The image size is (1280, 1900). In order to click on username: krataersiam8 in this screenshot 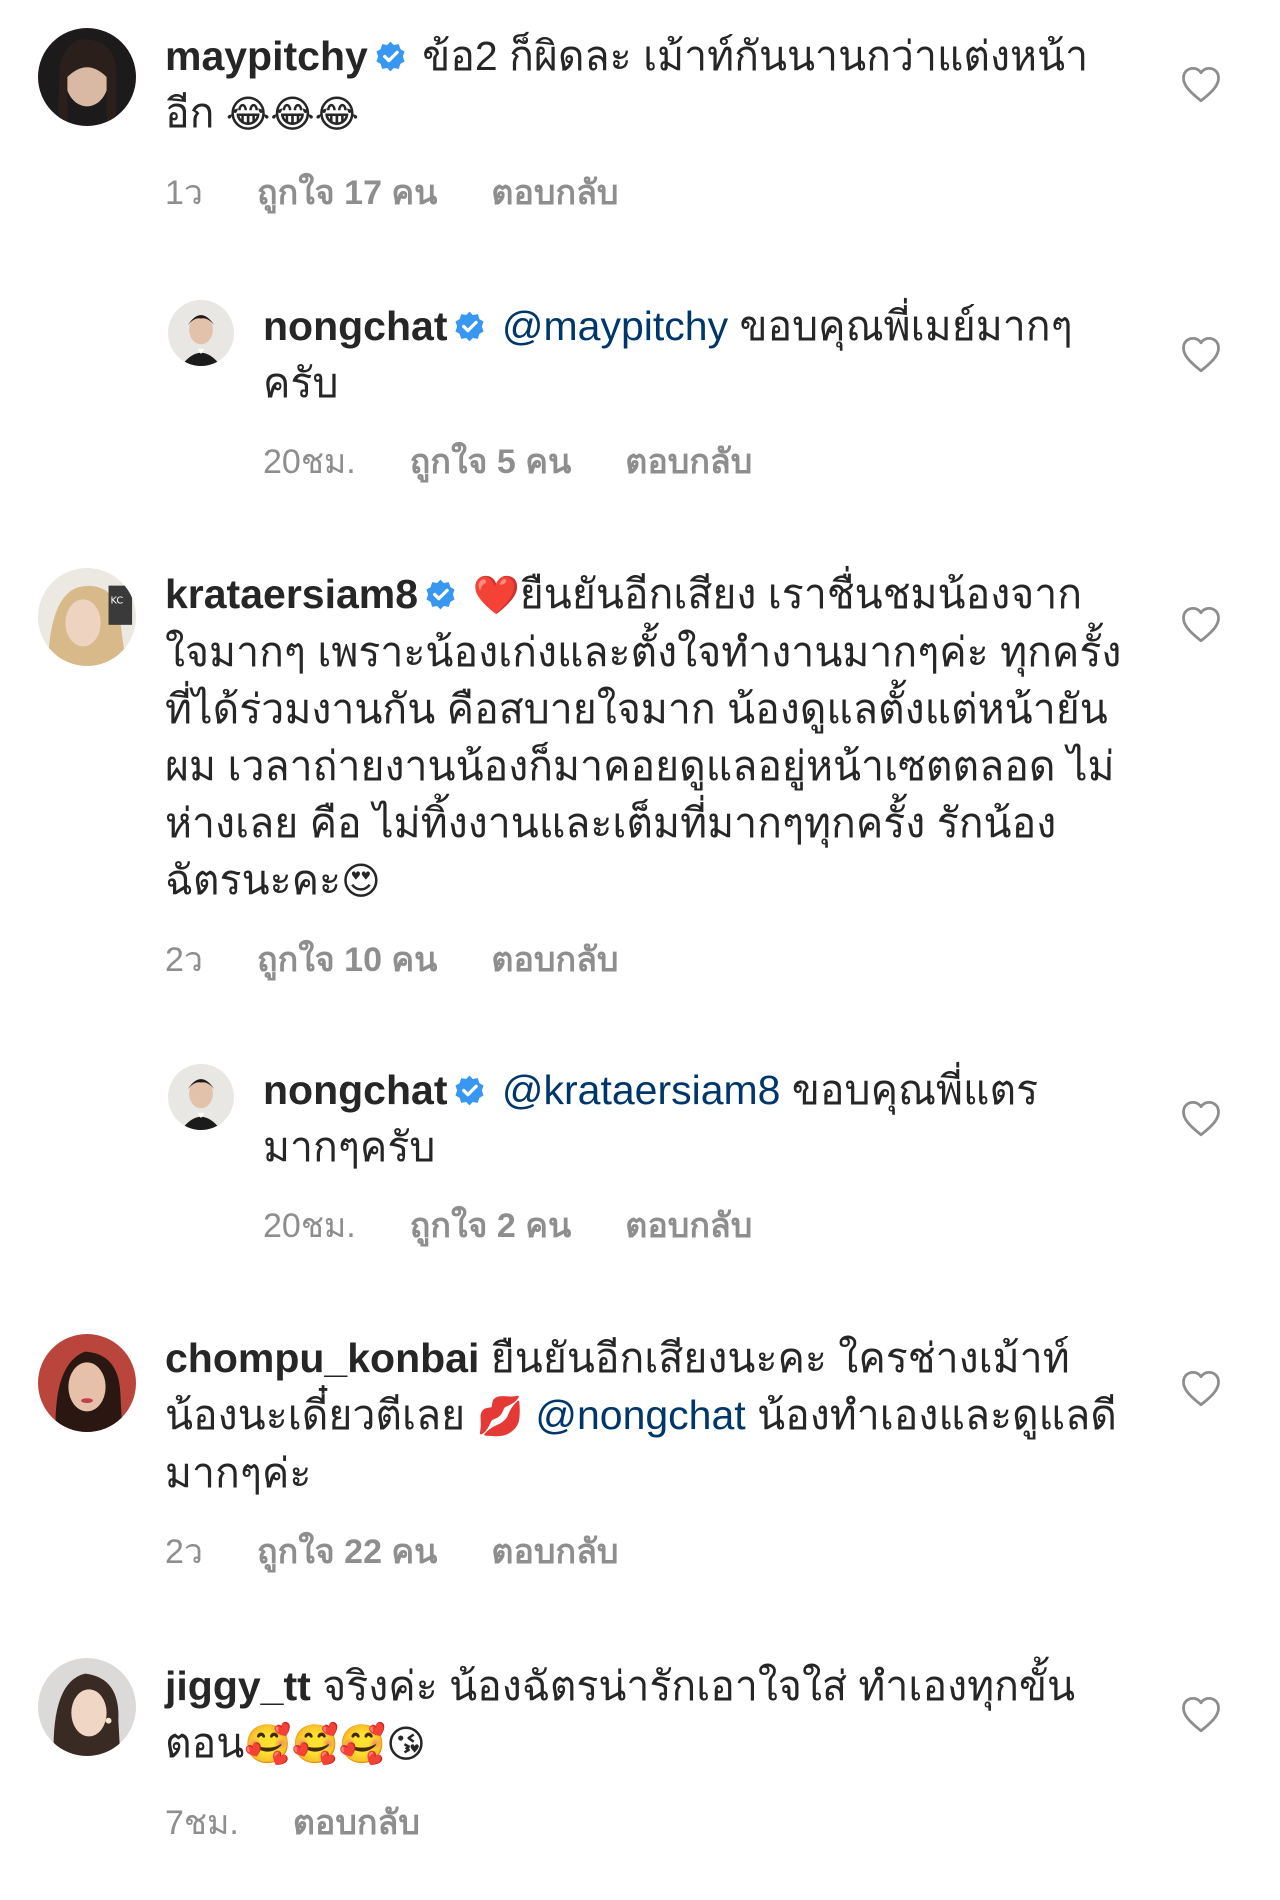, I will do `click(291, 594)`.